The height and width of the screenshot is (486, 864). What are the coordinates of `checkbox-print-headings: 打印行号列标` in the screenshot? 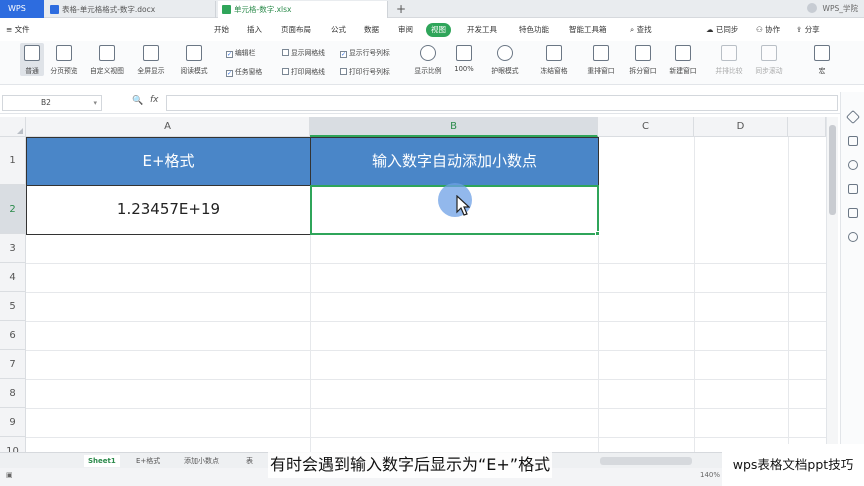 It's located at (365, 71).